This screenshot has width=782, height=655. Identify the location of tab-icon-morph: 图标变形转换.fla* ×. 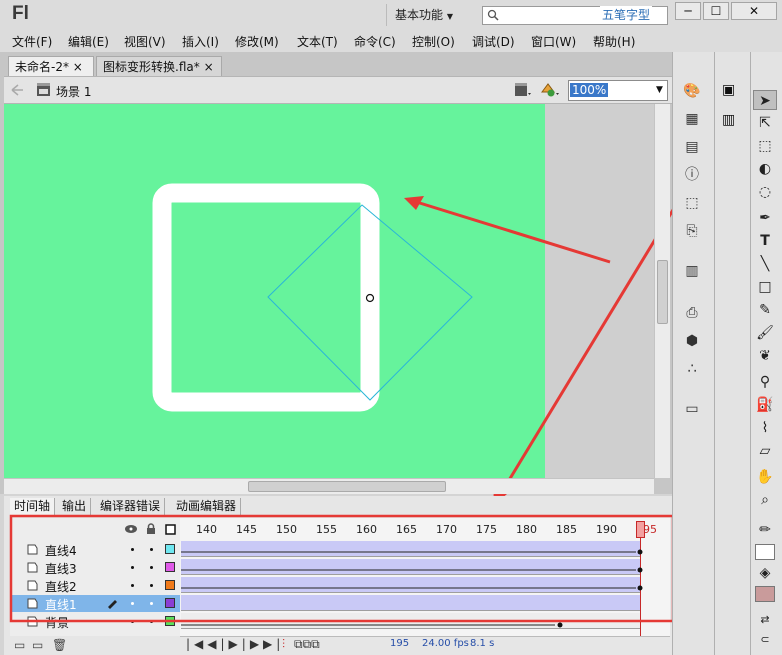
(159, 66).